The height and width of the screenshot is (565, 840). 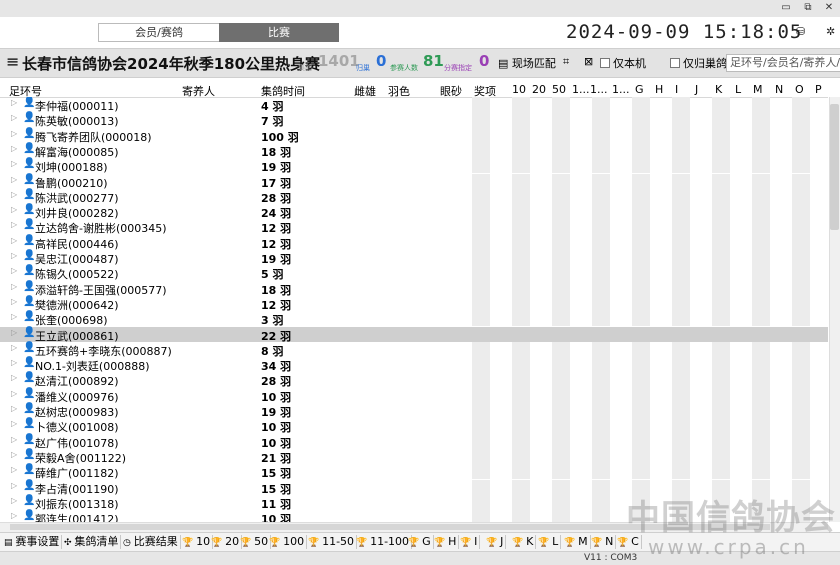 I want to click on bottom-tab: 🏆 M, so click(x=576, y=542).